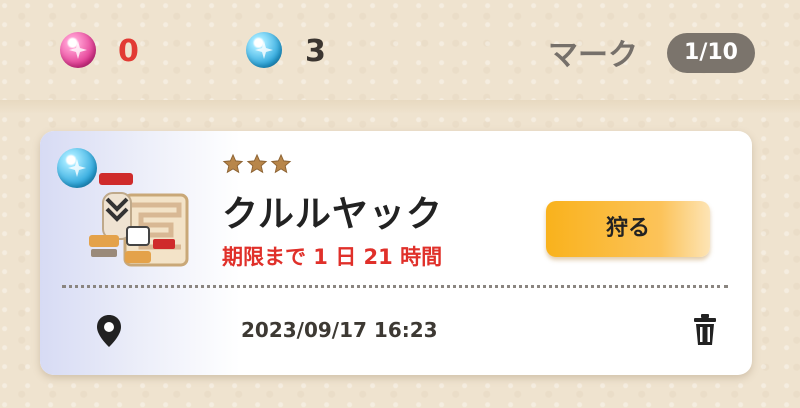 The height and width of the screenshot is (408, 800). Describe the element at coordinates (332, 214) in the screenshot. I see `monster-name: クルルヤック` at that location.